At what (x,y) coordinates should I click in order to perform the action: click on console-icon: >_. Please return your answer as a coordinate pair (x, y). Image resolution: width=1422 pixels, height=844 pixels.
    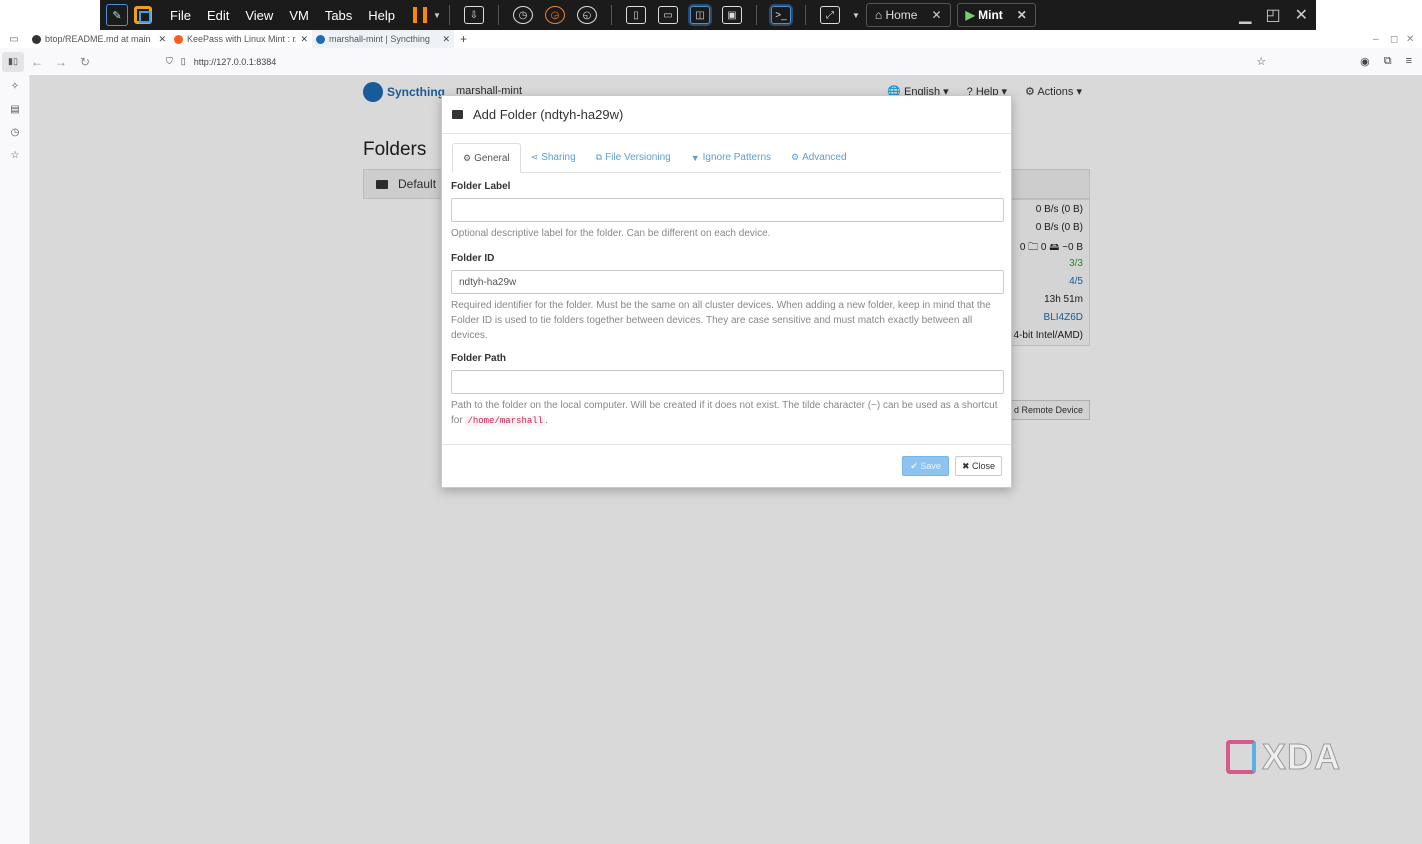
    Looking at the image, I should click on (780, 15).